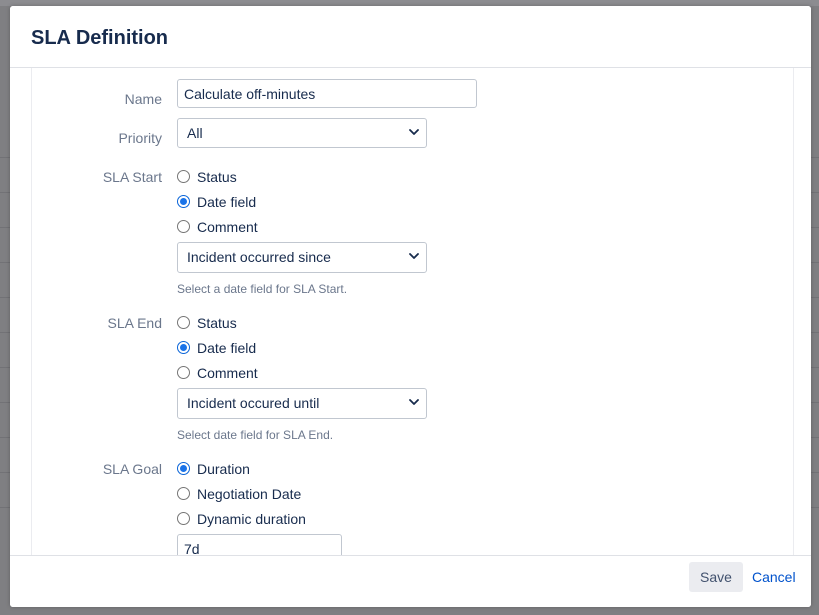 The height and width of the screenshot is (615, 819). What do you see at coordinates (327, 93) in the screenshot?
I see `name-input` at bounding box center [327, 93].